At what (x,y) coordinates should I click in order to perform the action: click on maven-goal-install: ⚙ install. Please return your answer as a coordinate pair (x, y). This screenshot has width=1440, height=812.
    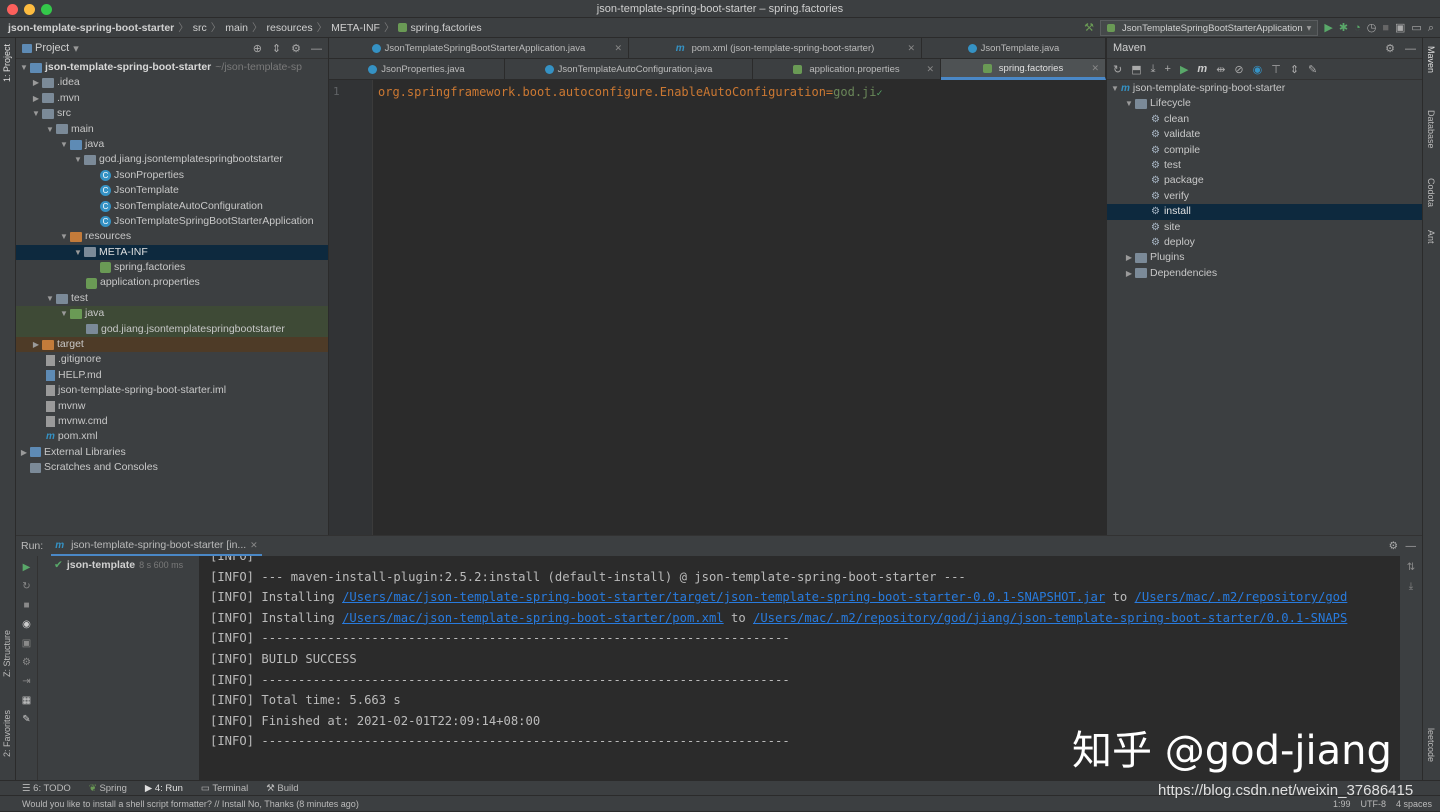
    Looking at the image, I should click on (1264, 212).